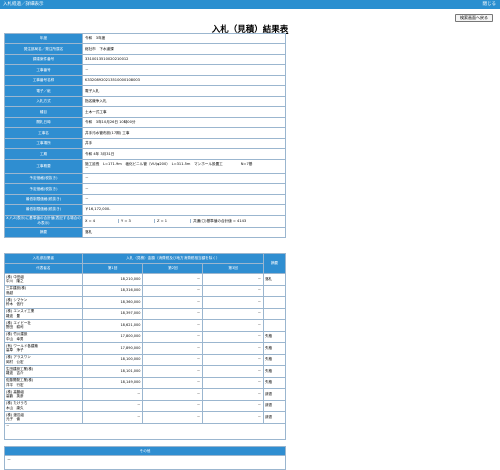 The image size is (500, 470). I want to click on bidder-cell: (株) 高鶴組 高鶴 英彦, so click(43, 394).